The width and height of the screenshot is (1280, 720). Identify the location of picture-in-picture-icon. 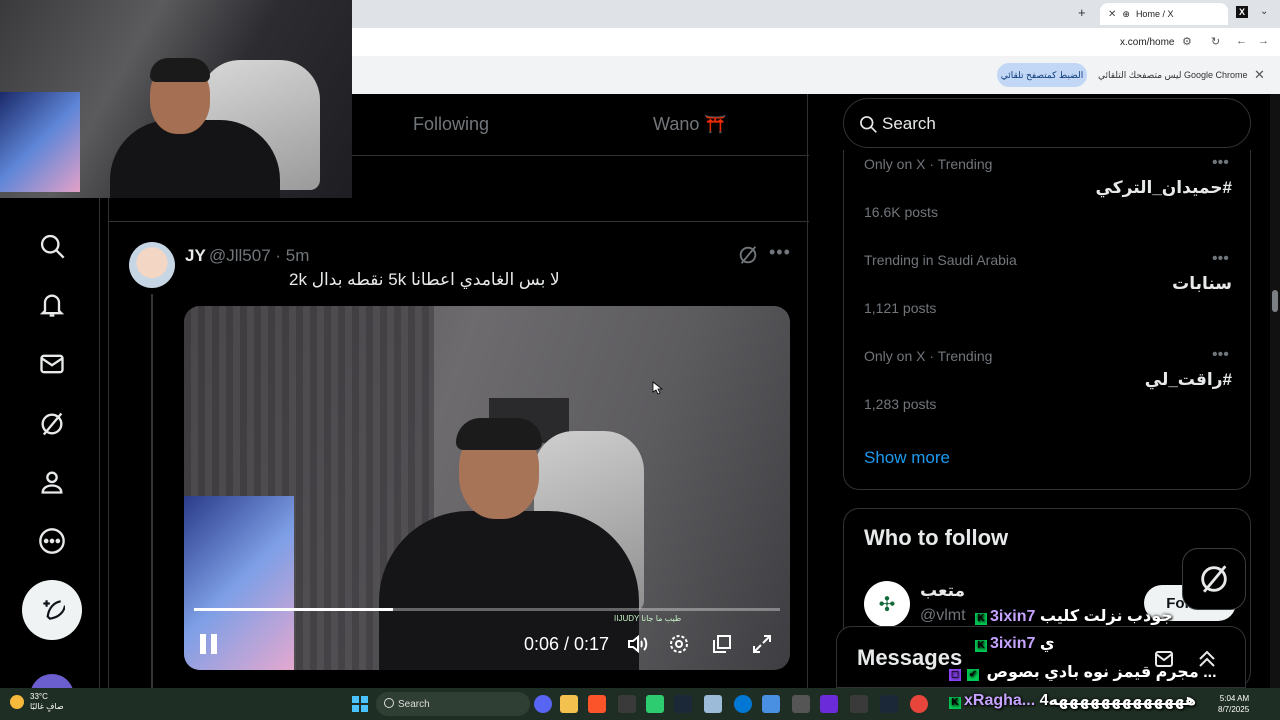
(722, 644).